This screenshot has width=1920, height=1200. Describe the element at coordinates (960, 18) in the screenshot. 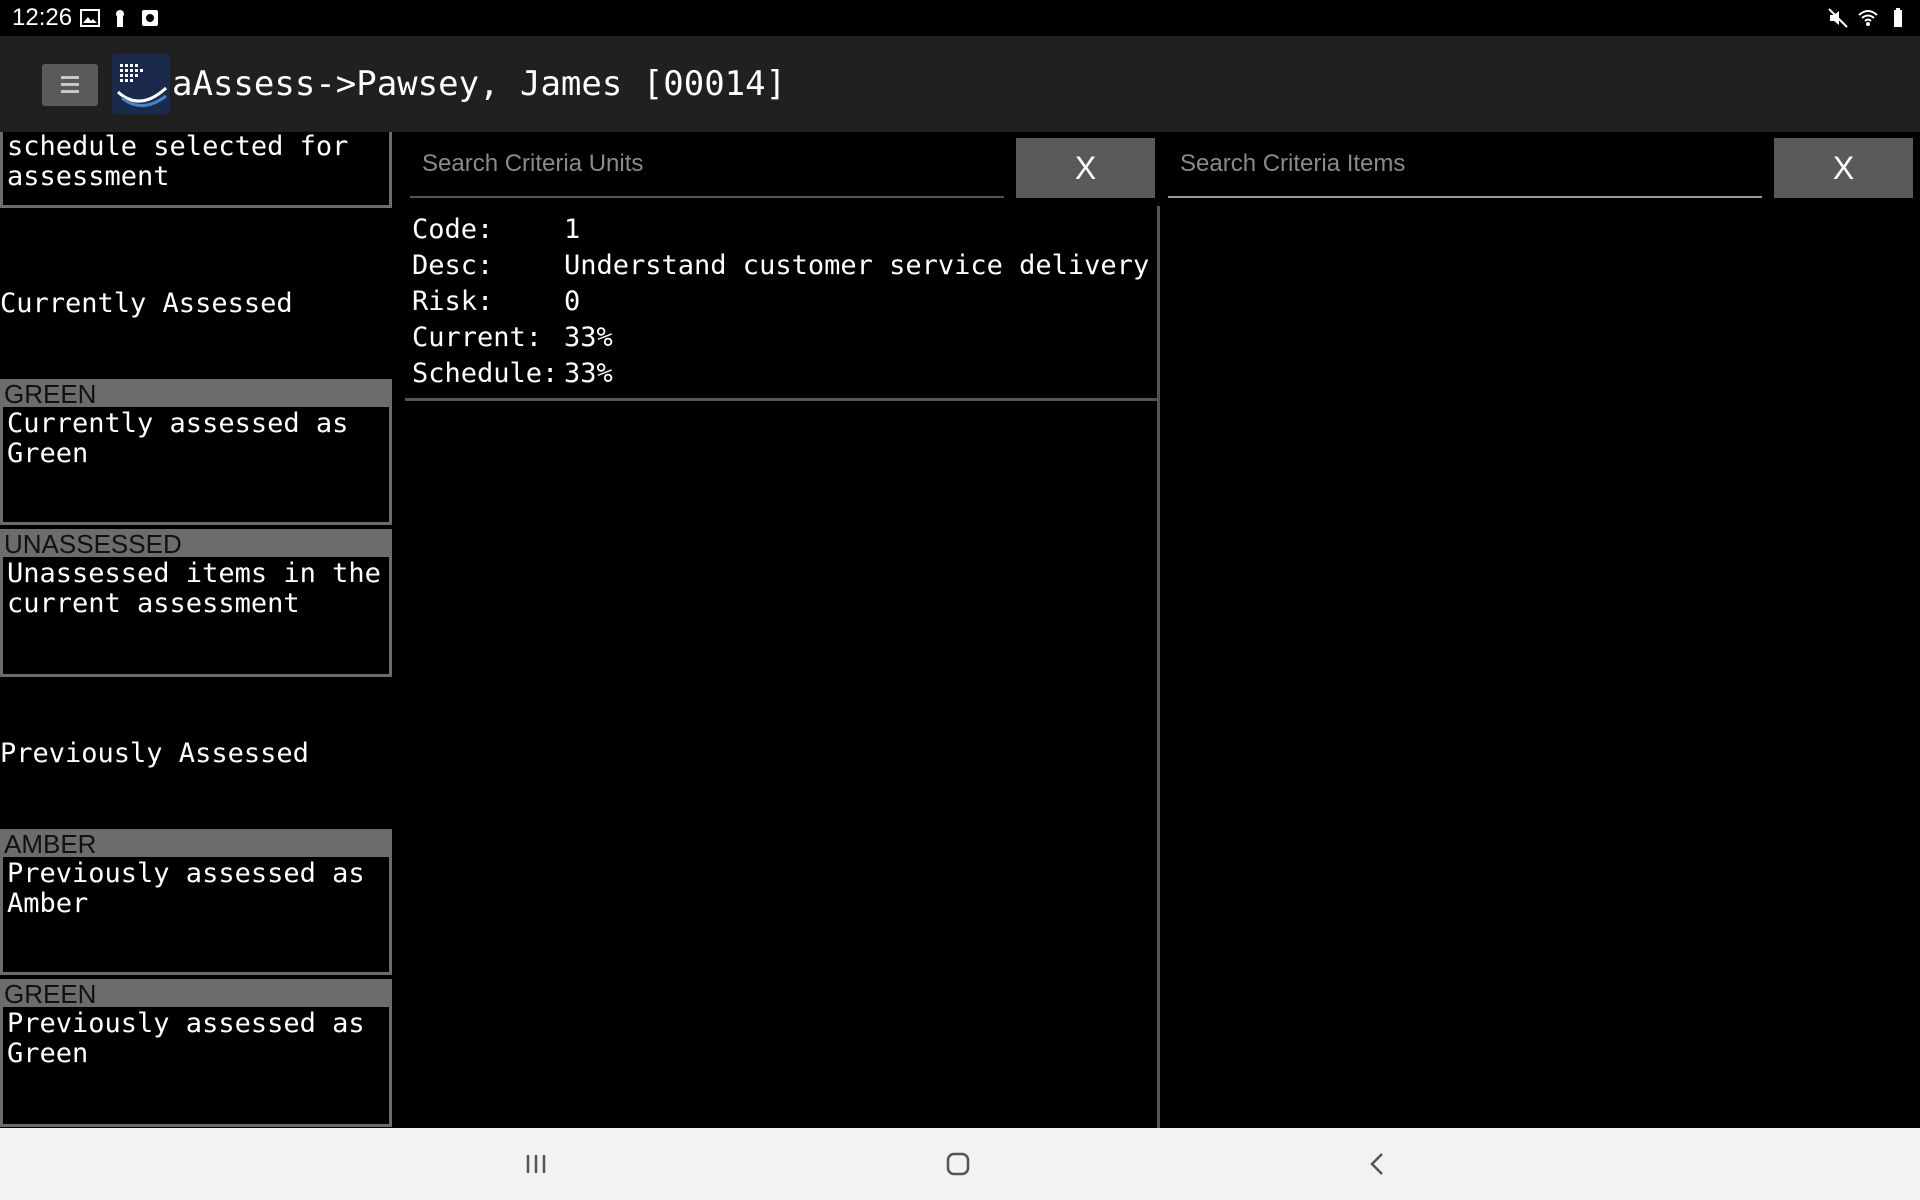

I see `status-bar: 12:26` at that location.